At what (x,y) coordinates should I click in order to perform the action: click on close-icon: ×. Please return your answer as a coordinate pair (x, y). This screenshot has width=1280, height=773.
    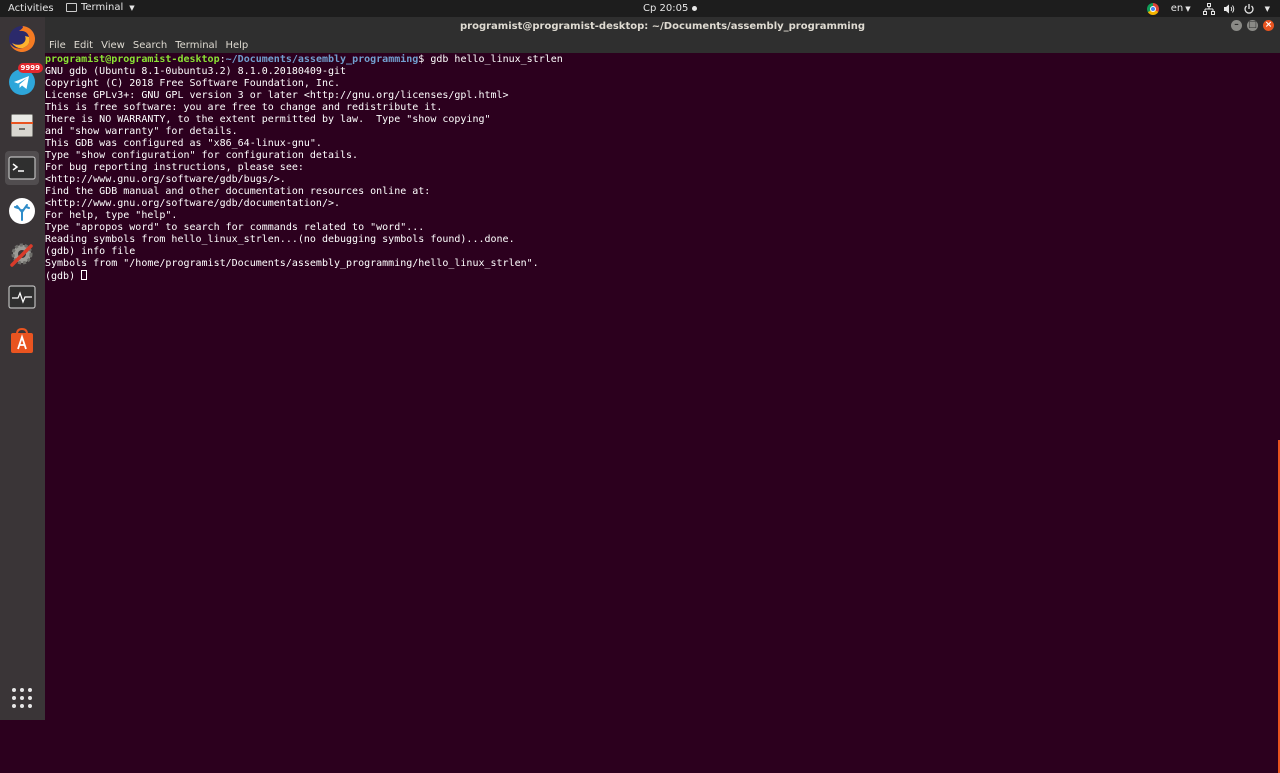
    Looking at the image, I should click on (1268, 25).